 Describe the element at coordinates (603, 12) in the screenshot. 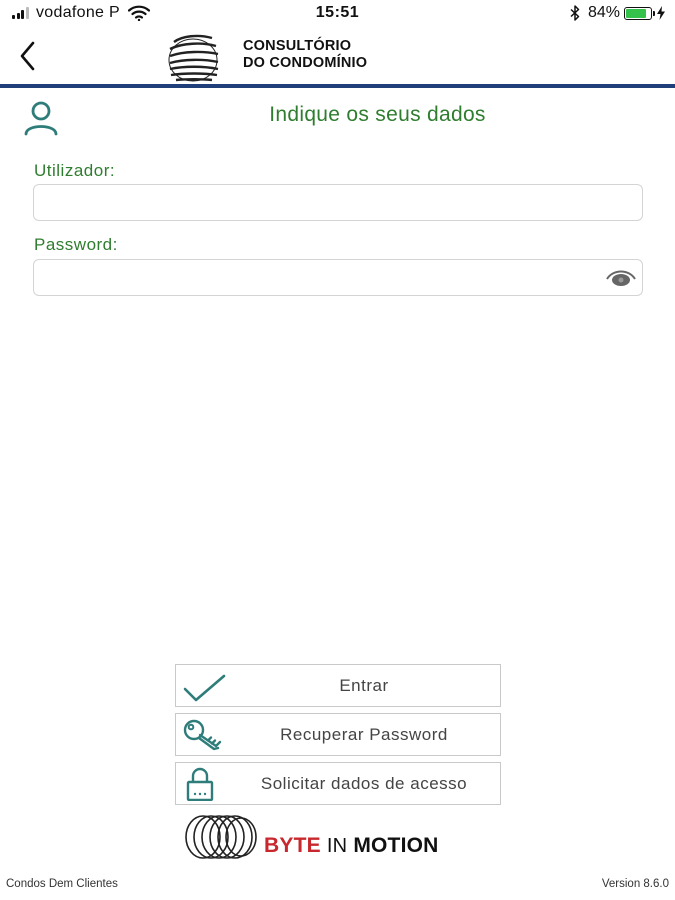

I see `battery-percent: 84%` at that location.